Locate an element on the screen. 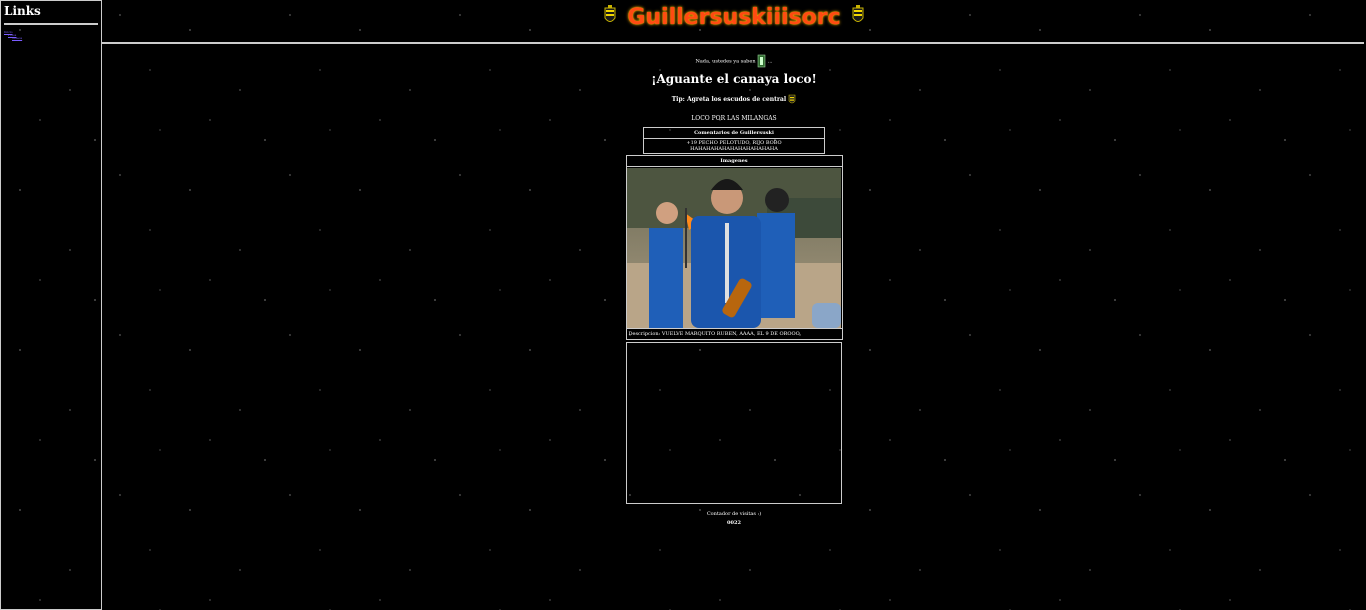 Image resolution: width=1366 pixels, height=610 pixels. banner: Guillersuskiiisorc is located at coordinates (734, 21).